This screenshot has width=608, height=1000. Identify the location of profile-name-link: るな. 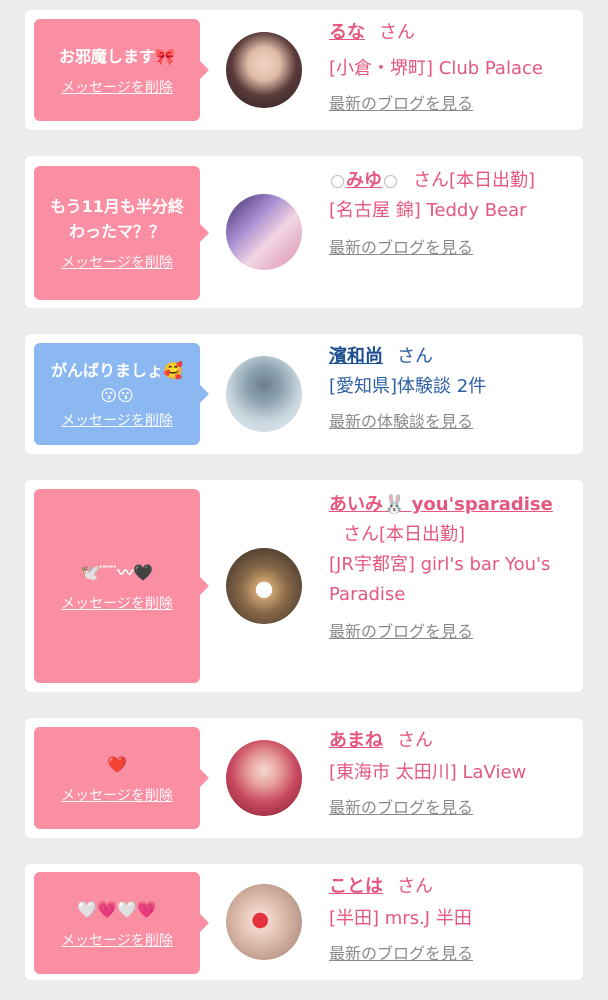
(347, 32).